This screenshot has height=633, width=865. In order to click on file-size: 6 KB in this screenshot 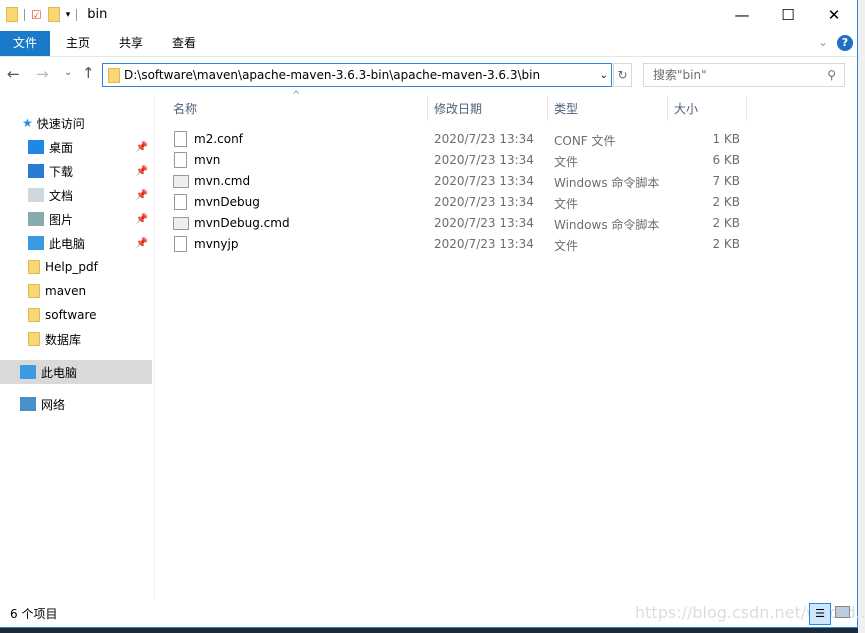, I will do `click(726, 160)`.